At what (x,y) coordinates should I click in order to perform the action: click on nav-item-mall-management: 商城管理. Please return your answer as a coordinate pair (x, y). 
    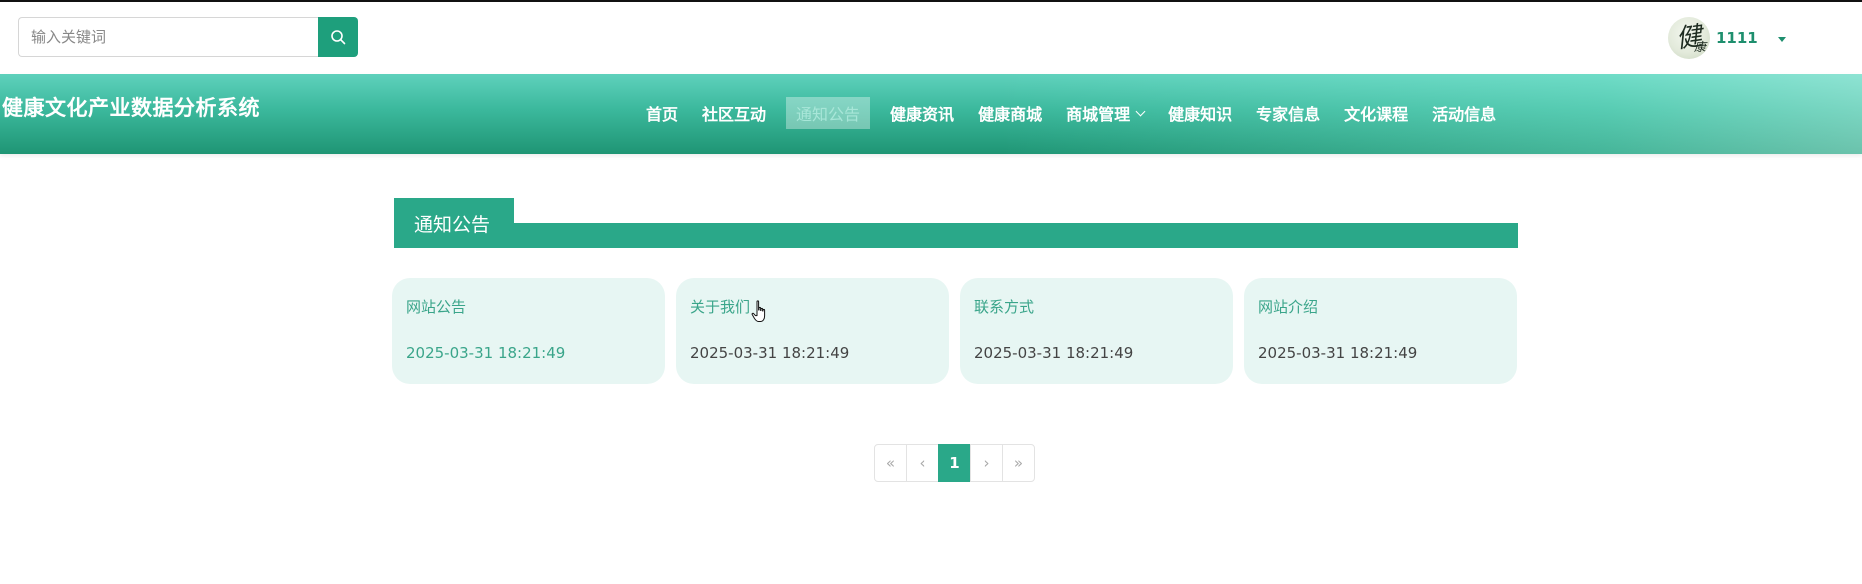
    Looking at the image, I should click on (1105, 113).